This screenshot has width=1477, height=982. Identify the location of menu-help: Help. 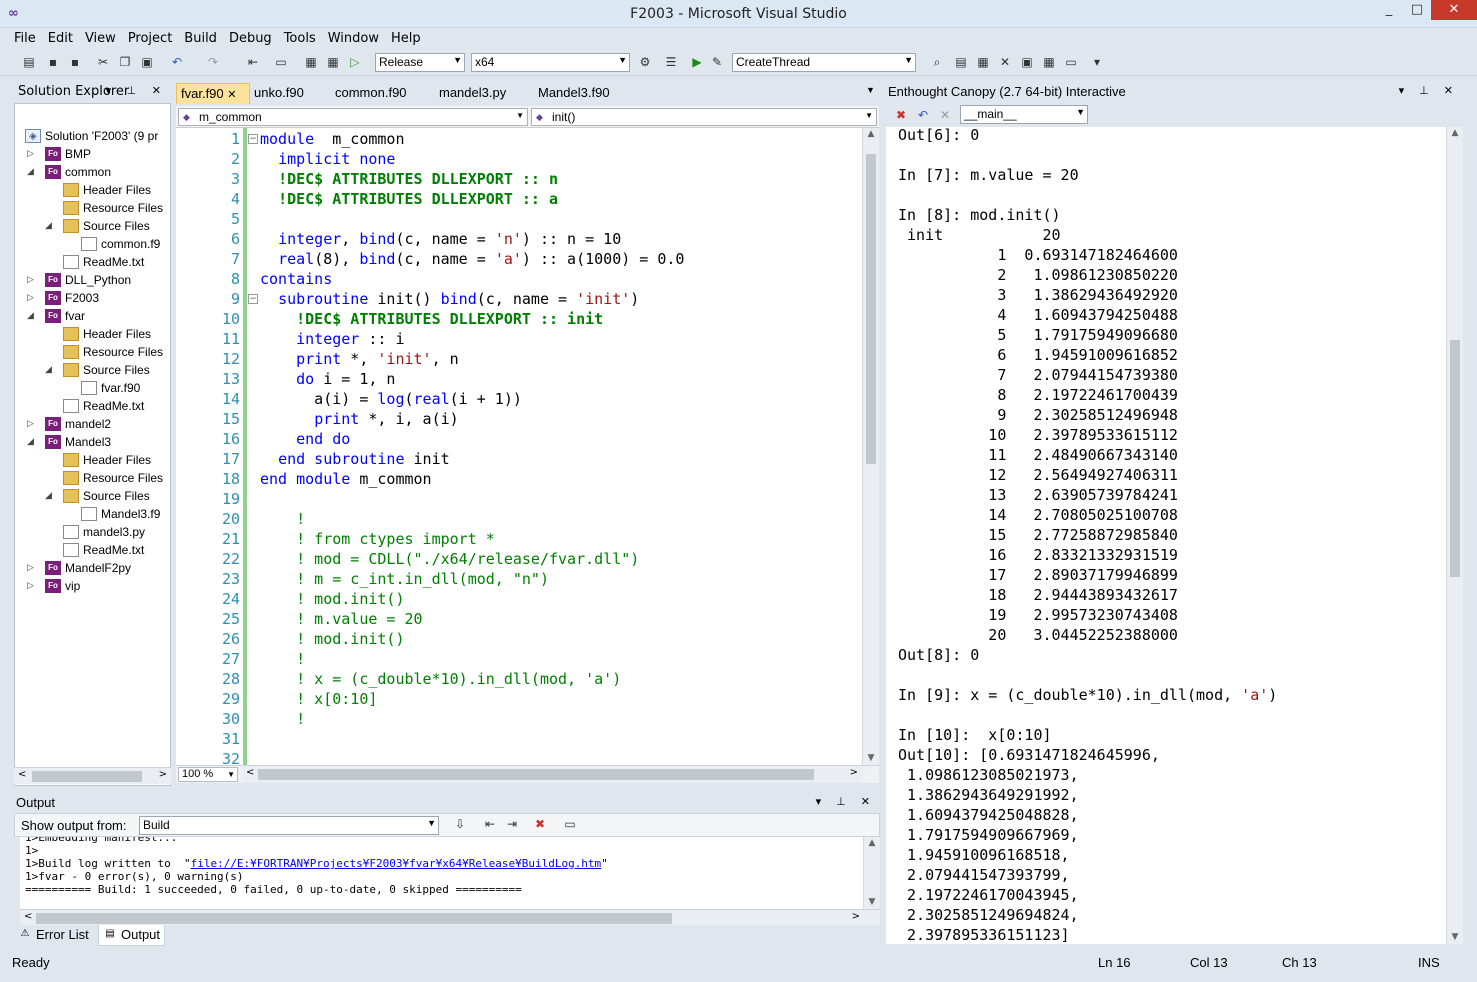
(406, 39).